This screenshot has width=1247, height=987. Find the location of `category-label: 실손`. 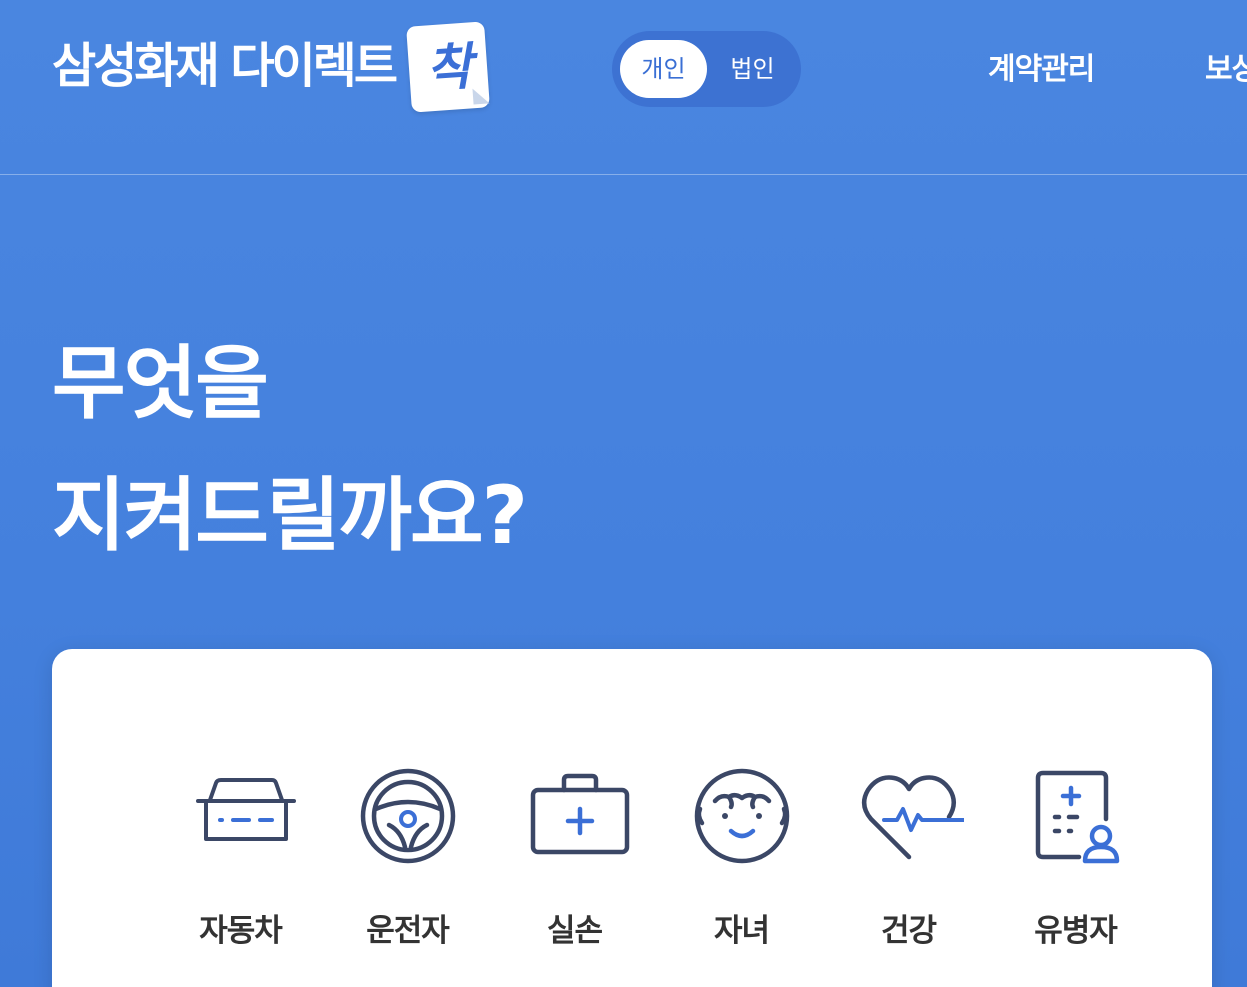

category-label: 실손 is located at coordinates (574, 931).